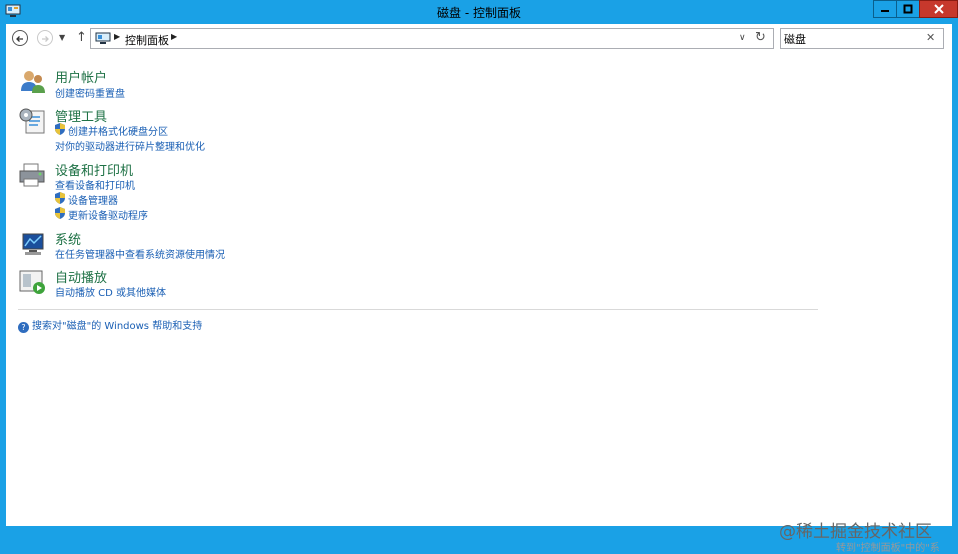 Image resolution: width=958 pixels, height=554 pixels. I want to click on search-box: ✕, so click(862, 38).